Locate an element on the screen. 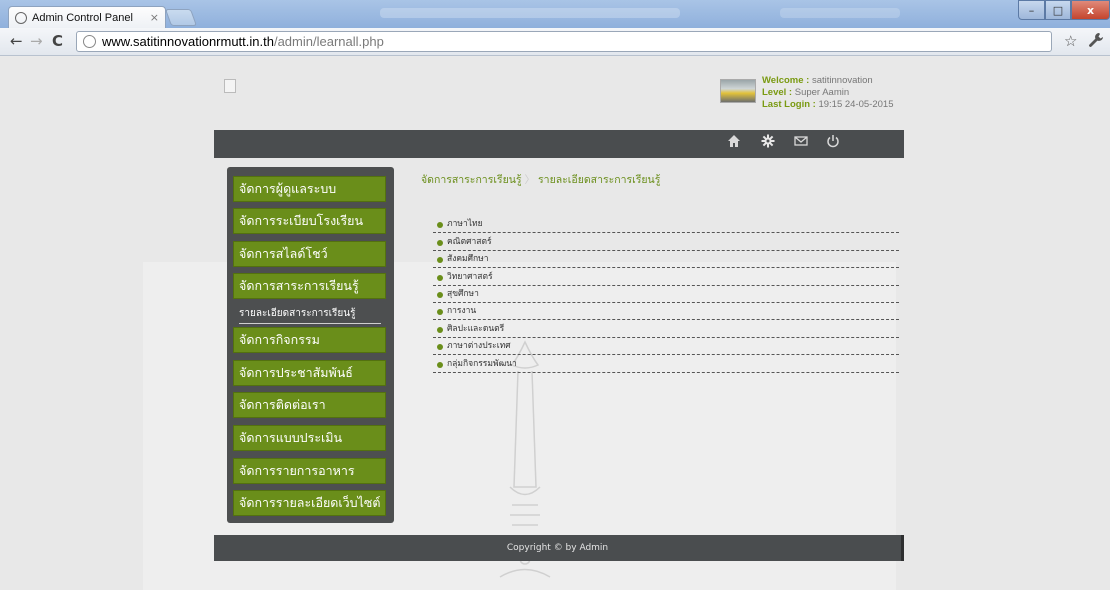 This screenshot has height=590, width=1110. level-value: Super Aamin is located at coordinates (821, 92).